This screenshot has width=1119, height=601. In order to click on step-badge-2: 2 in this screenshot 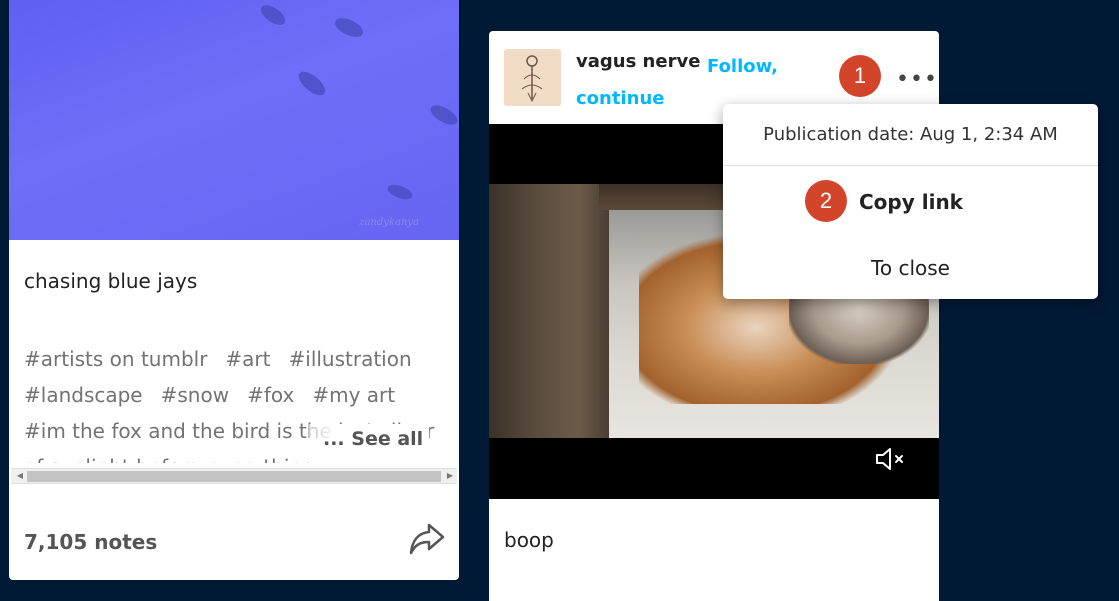, I will do `click(826, 201)`.